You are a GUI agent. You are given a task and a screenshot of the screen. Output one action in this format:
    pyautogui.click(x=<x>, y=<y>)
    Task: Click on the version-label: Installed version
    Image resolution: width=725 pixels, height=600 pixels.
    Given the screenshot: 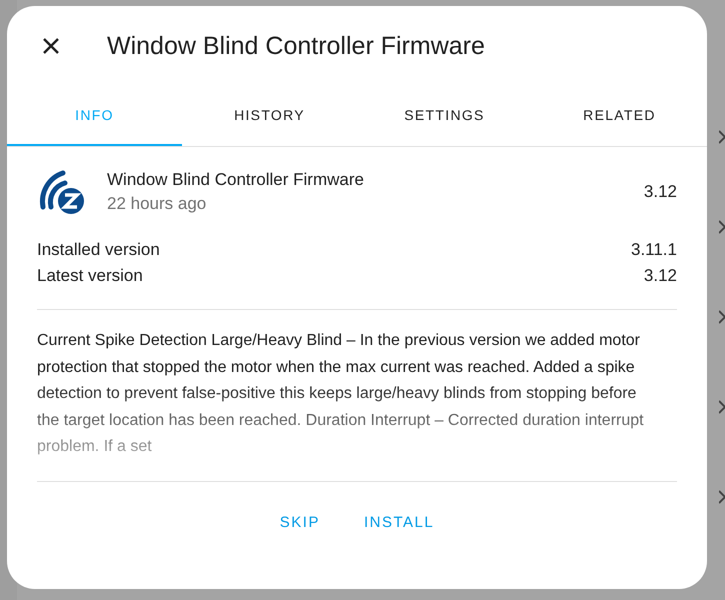 What is the action you would take?
    pyautogui.click(x=98, y=250)
    